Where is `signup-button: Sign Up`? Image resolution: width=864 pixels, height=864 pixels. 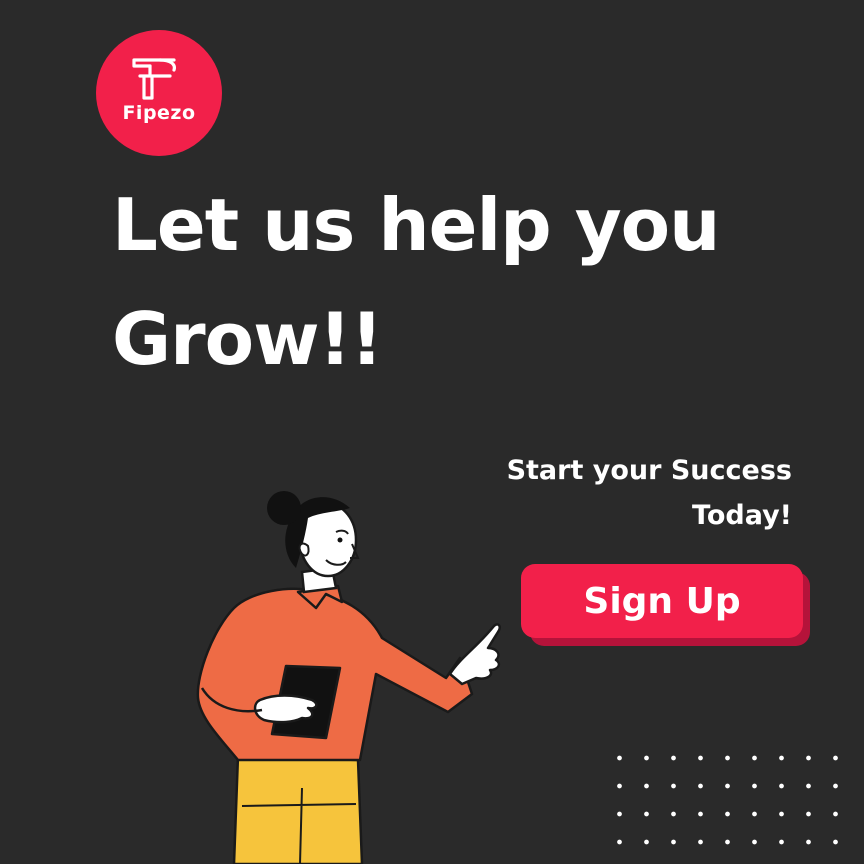
signup-button: Sign Up is located at coordinates (662, 601).